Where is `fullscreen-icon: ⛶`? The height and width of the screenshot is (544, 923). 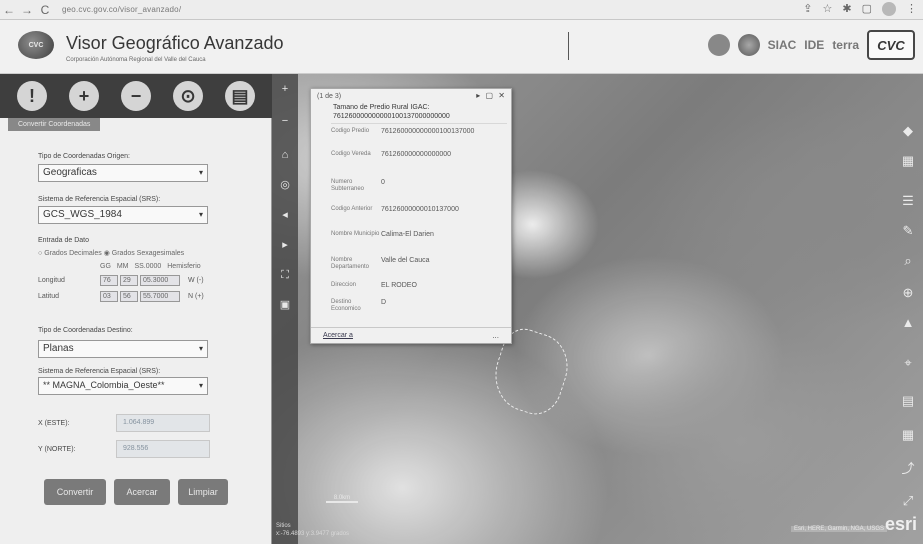 fullscreen-icon: ⛶ is located at coordinates (285, 275).